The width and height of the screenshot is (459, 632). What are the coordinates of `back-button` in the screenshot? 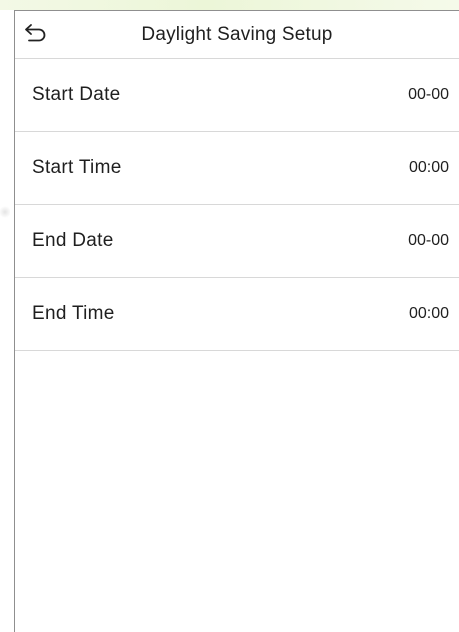 It's located at (36, 35).